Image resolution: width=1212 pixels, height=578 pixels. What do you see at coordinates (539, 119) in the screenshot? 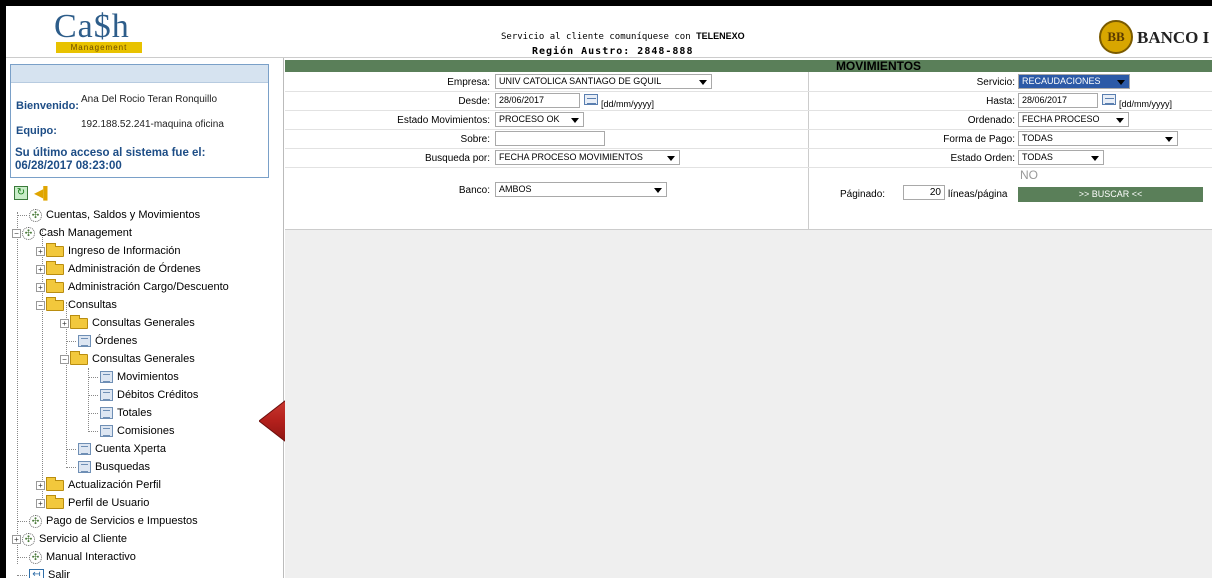
I see `estado-movimientos-select: PROCESO OK` at bounding box center [539, 119].